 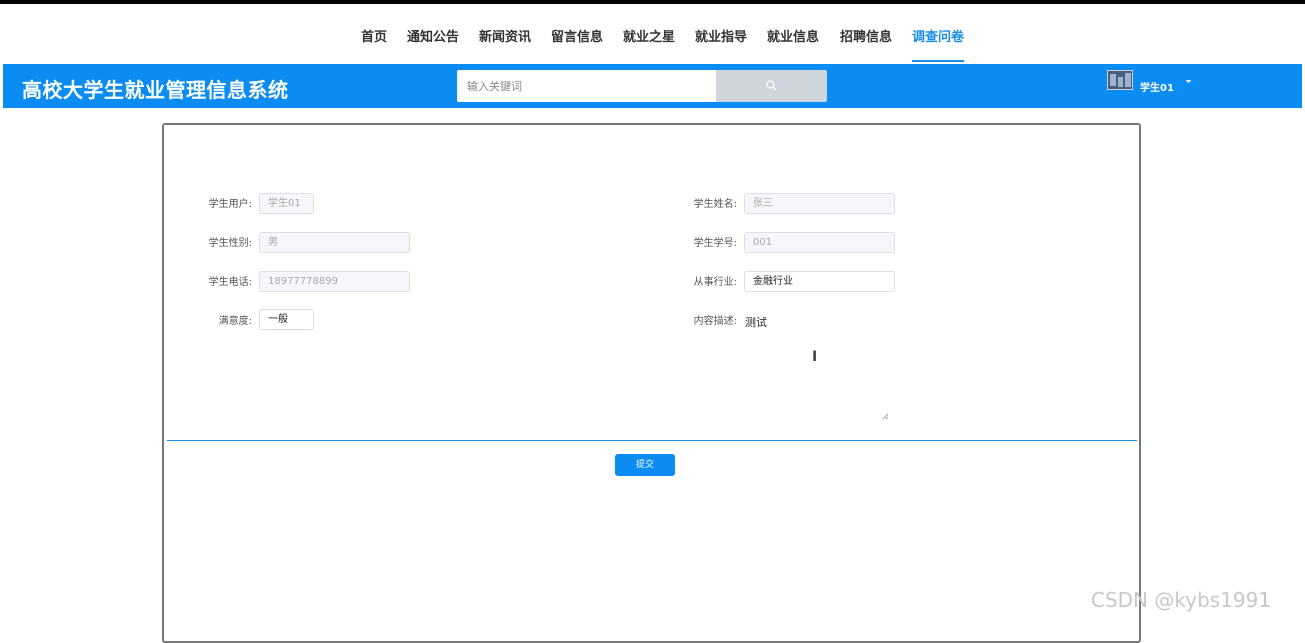 What do you see at coordinates (334, 281) in the screenshot?
I see `phone-field: 18977778899` at bounding box center [334, 281].